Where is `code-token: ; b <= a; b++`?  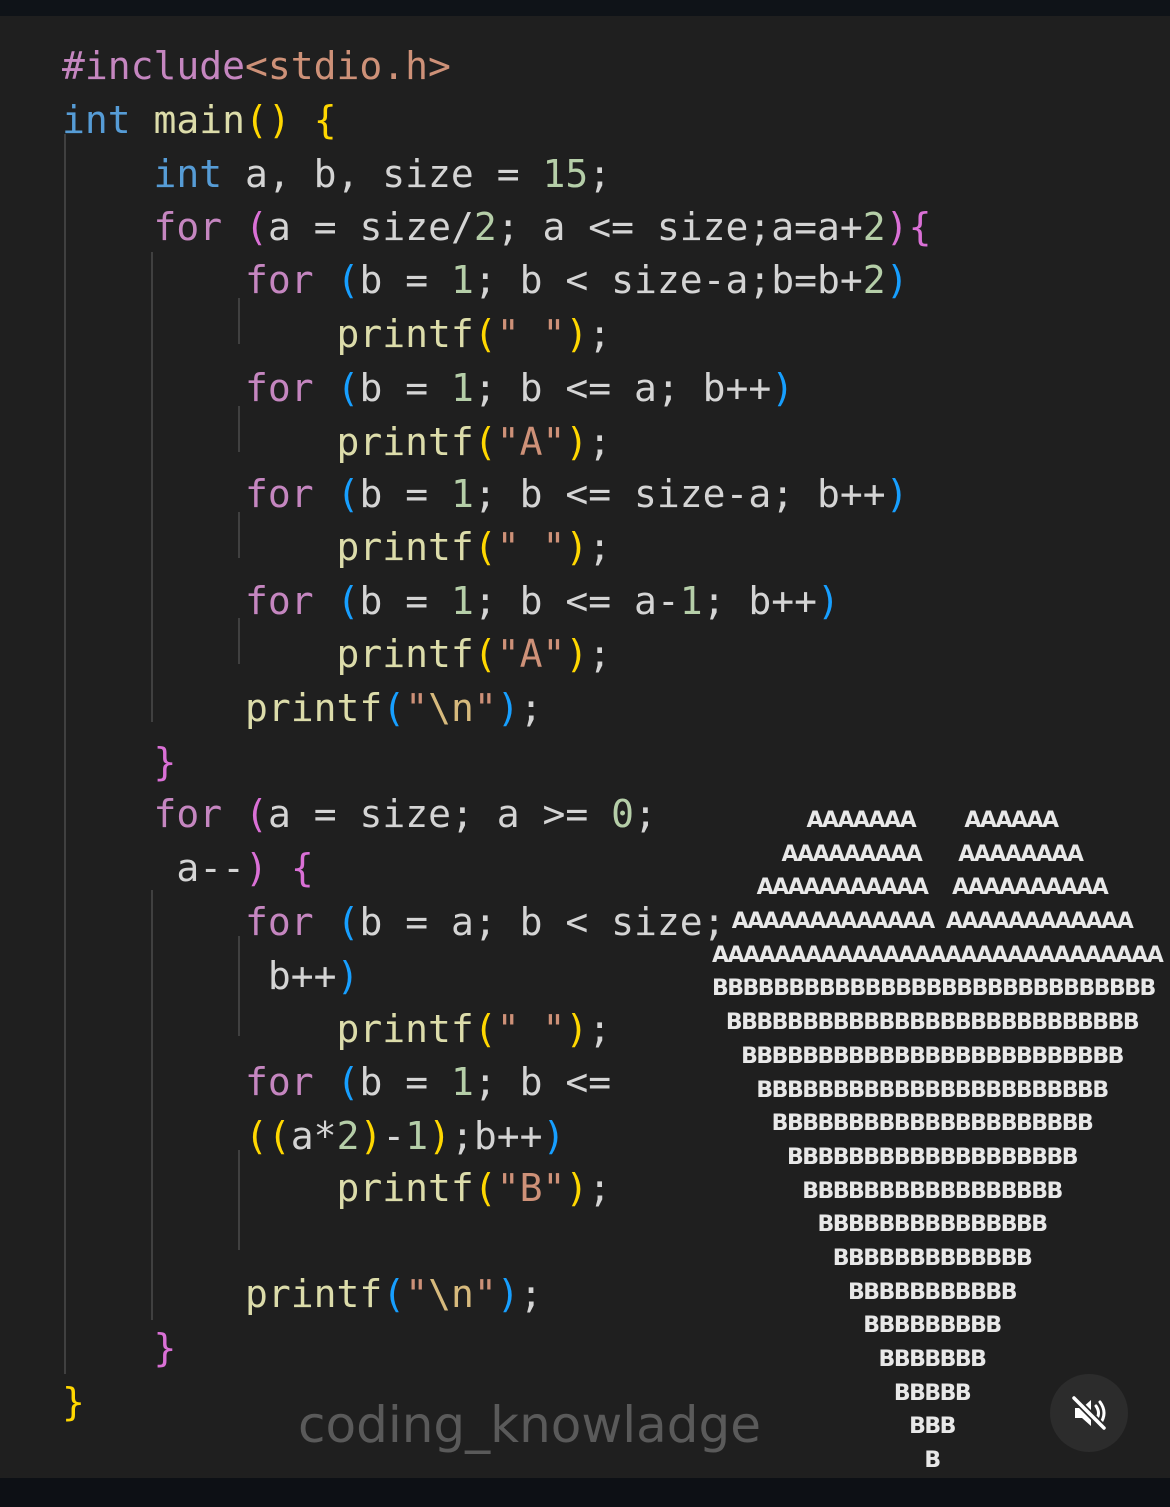 code-token: ; b <= a; b++ is located at coordinates (622, 388).